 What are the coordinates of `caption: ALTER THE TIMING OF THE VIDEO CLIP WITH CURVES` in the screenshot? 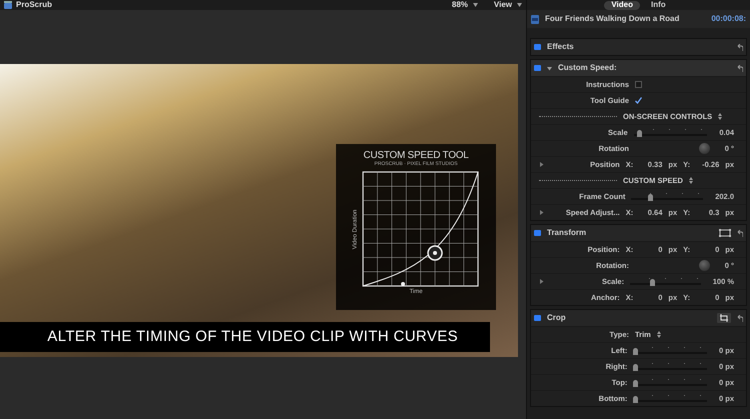 It's located at (245, 337).